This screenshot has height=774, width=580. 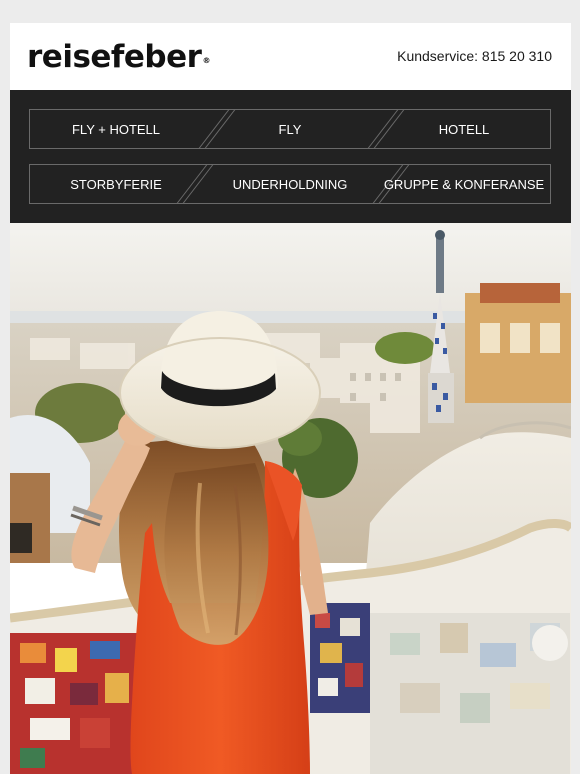 I want to click on customer-service-phone: Kundservice: 815 20 310, so click(x=474, y=56).